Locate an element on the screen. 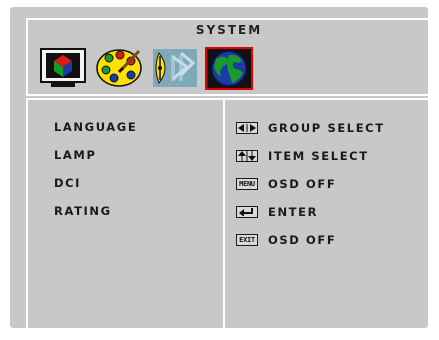 The height and width of the screenshot is (340, 439). menu-item-language: LANGUAGE is located at coordinates (95, 127).